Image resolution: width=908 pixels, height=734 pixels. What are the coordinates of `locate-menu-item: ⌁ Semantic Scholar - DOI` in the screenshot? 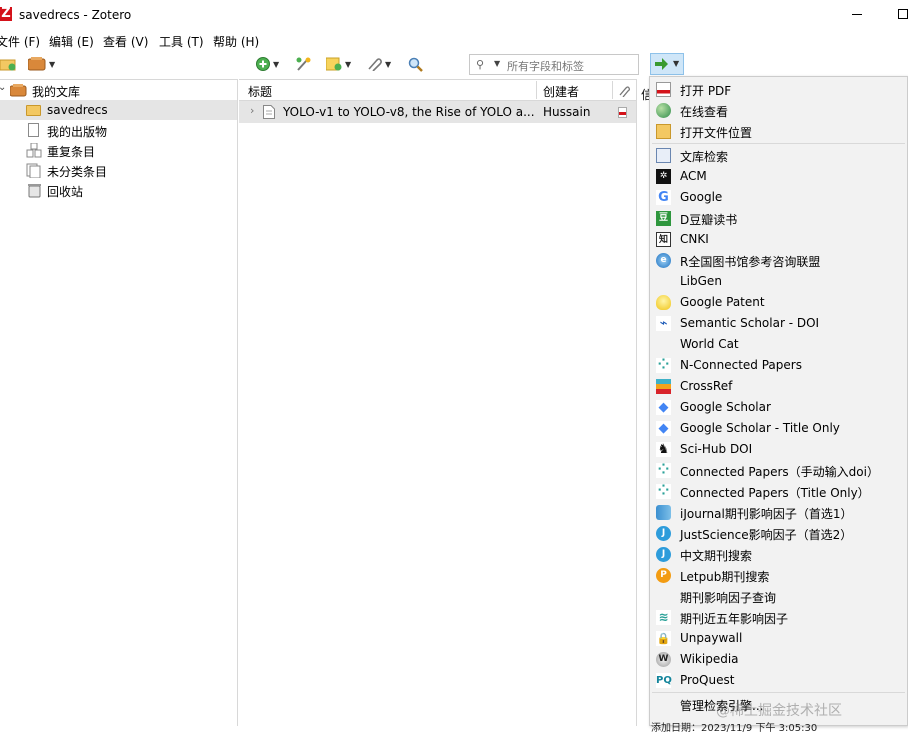 It's located at (778, 323).